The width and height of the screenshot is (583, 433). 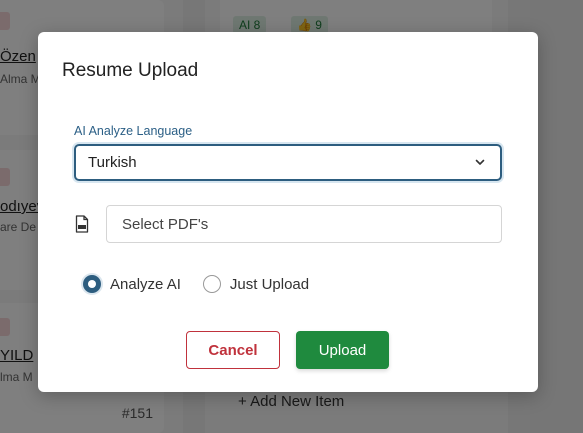 I want to click on language-select-value: Turkish, so click(x=112, y=162).